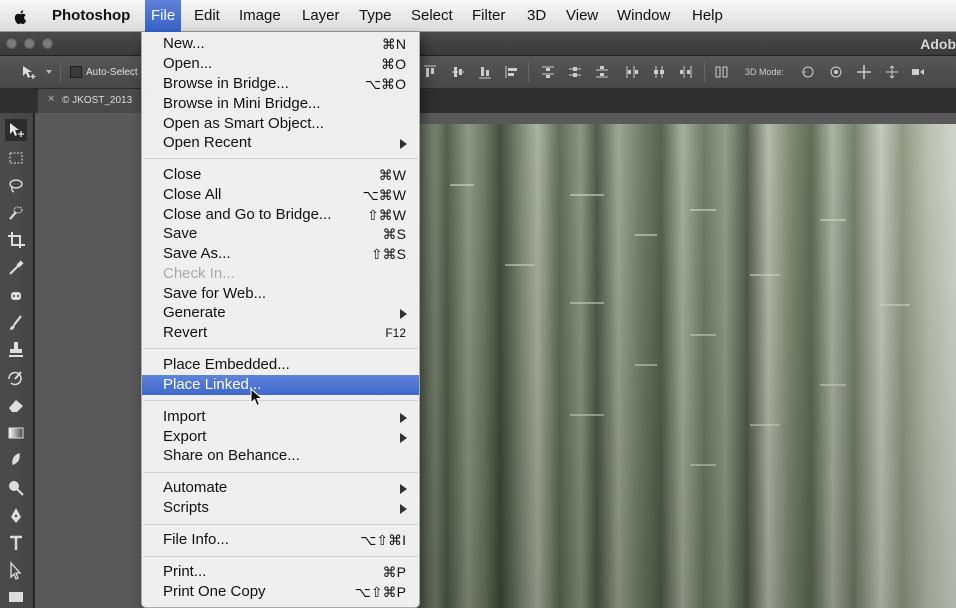 The height and width of the screenshot is (608, 956). Describe the element at coordinates (91, 16) in the screenshot. I see `menu-photoshop: Photoshop` at that location.